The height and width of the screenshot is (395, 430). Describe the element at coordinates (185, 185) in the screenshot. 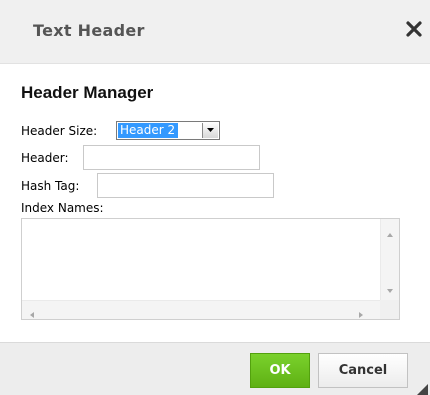

I see `hash-tag-input` at that location.